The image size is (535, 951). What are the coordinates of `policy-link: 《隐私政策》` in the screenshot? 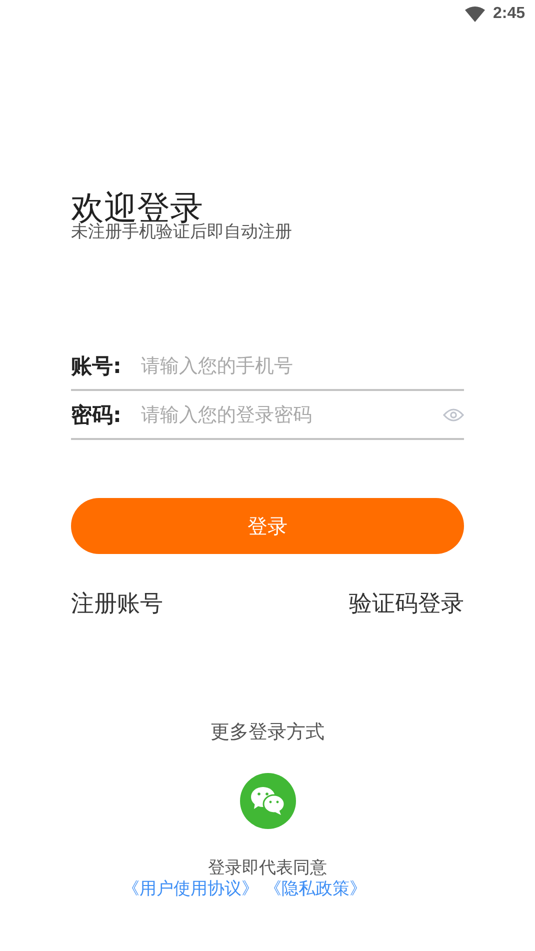 It's located at (315, 889).